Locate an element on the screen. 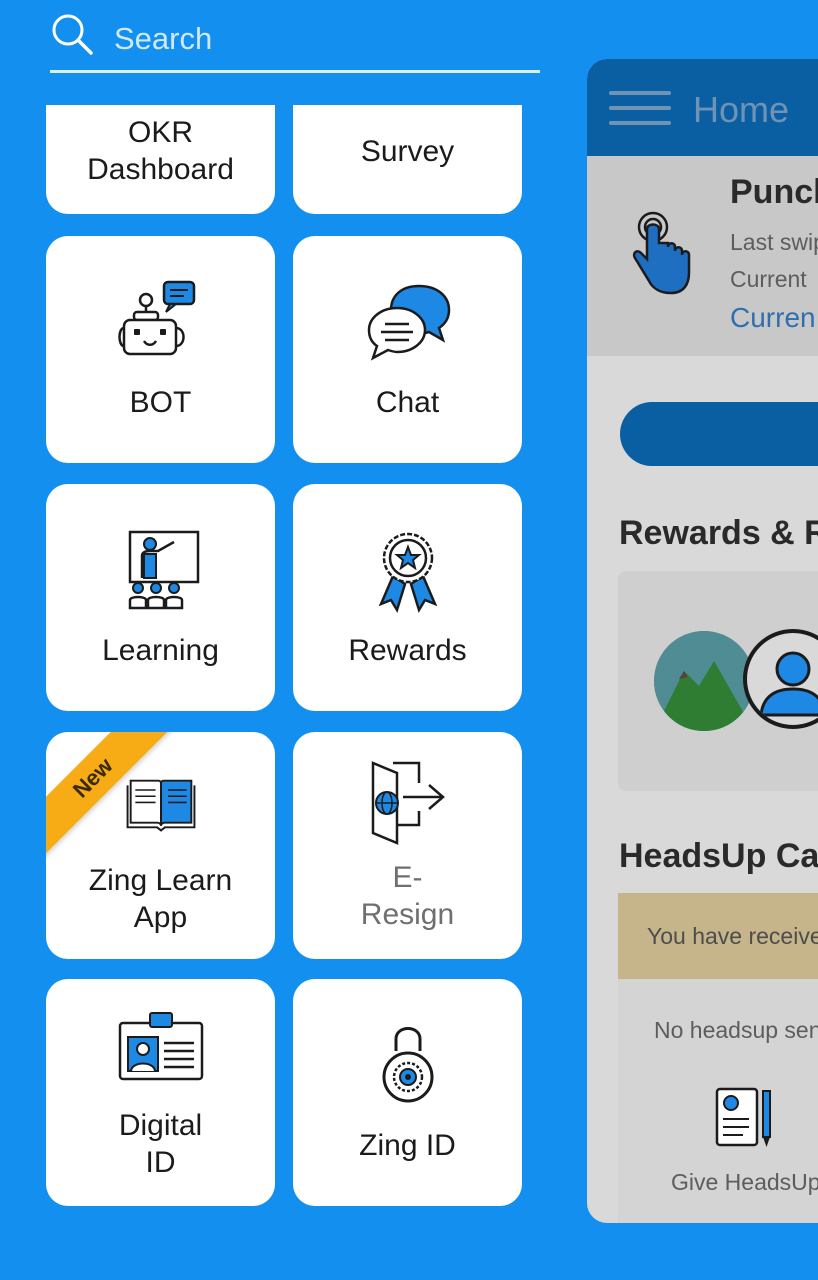 The image size is (818, 1280). e-resign-tile: E- Resign is located at coordinates (407, 845).